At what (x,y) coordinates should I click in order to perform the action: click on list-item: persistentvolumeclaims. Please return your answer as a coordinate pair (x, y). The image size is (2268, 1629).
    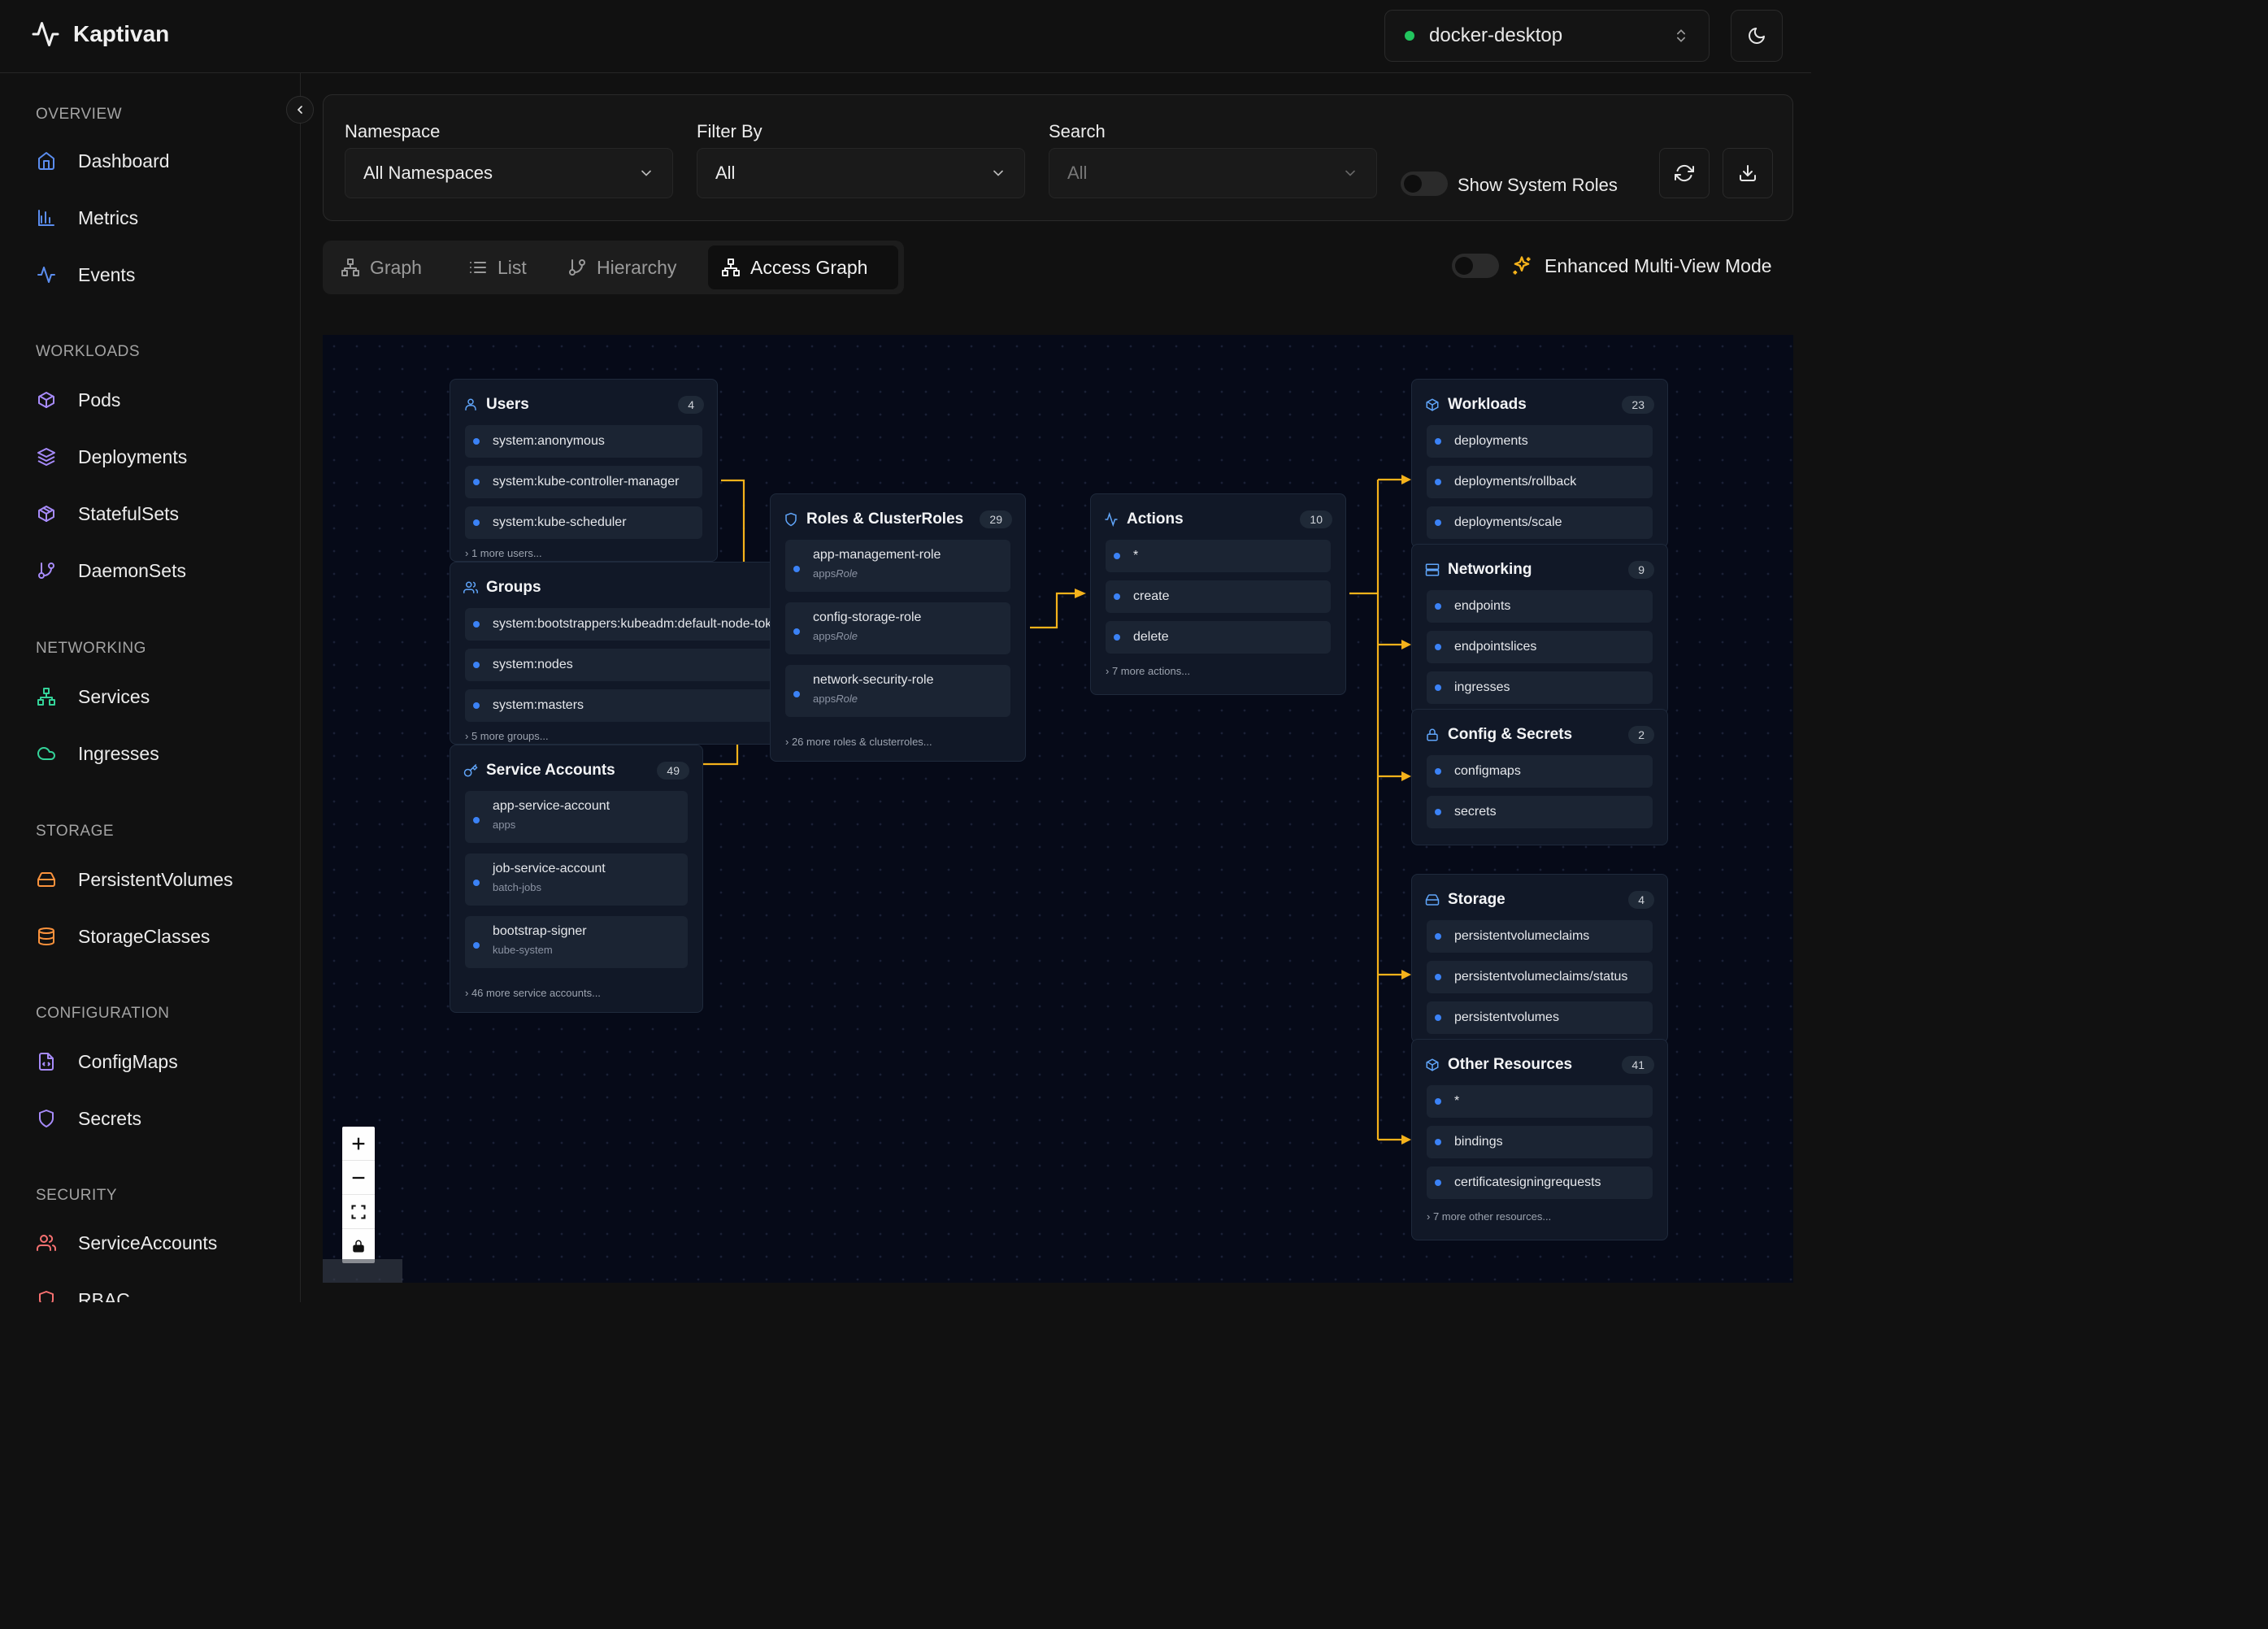
    Looking at the image, I should click on (1540, 936).